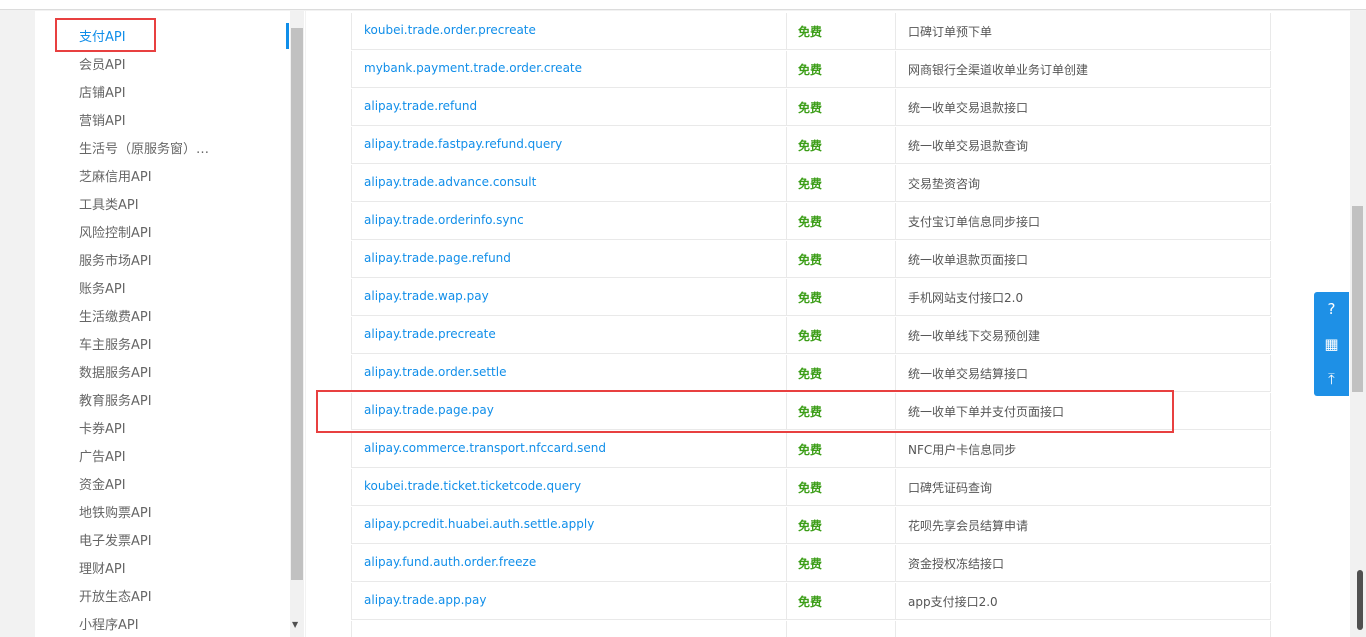 The height and width of the screenshot is (637, 1366). Describe the element at coordinates (962, 450) in the screenshot. I see `api-description: NFC用户卡信息同步` at that location.